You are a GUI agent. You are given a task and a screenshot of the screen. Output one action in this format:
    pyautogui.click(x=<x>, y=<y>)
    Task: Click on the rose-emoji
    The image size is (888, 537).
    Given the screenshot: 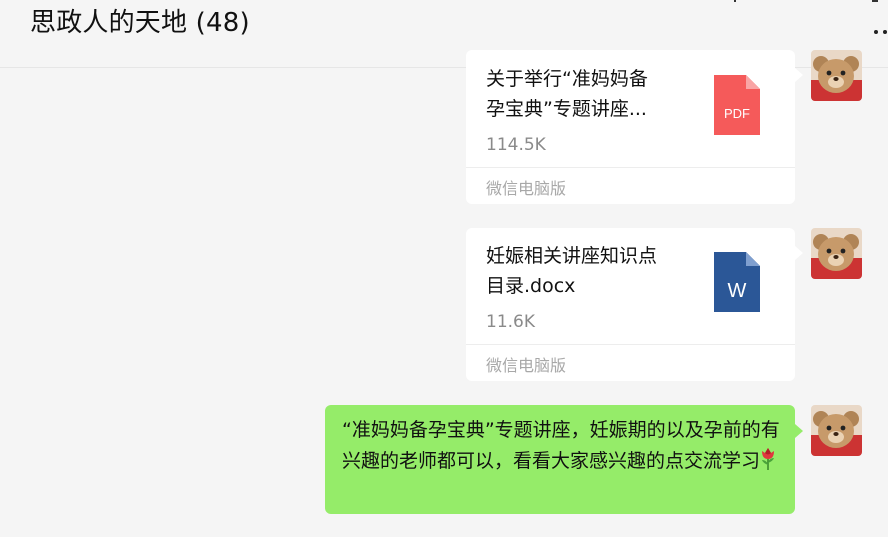 What is the action you would take?
    pyautogui.click(x=768, y=459)
    